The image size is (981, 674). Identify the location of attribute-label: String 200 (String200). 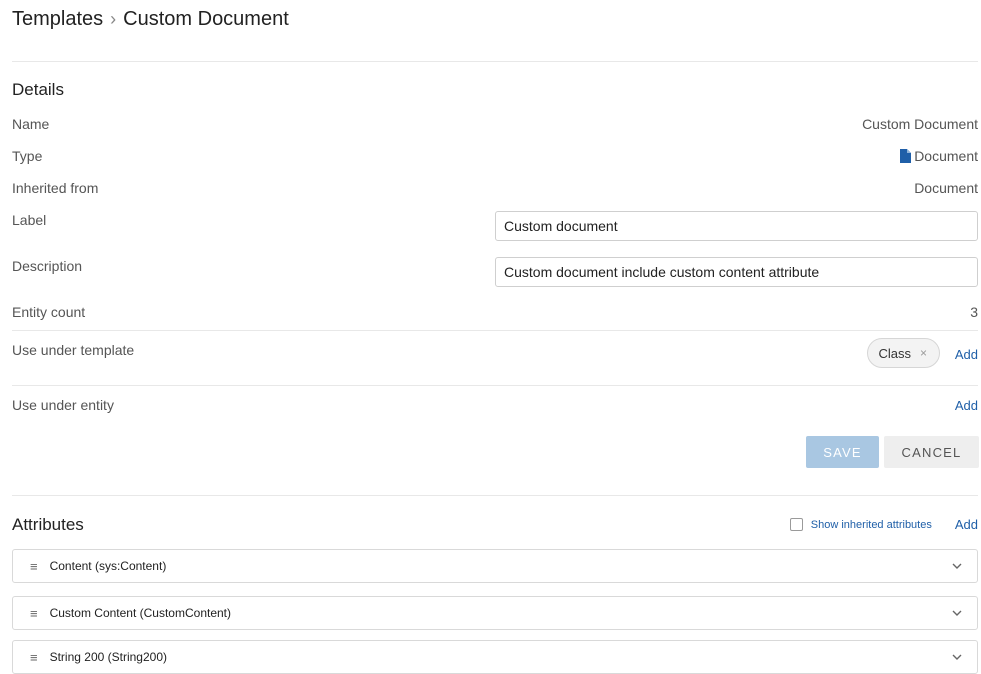
(108, 657).